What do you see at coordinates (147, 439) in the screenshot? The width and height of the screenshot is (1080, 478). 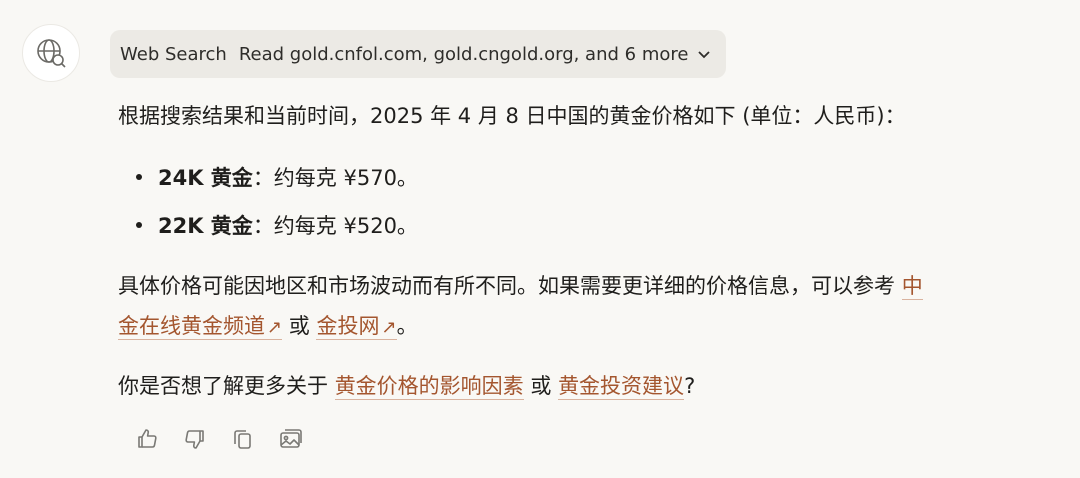 I see `thumbs-up-icon` at bounding box center [147, 439].